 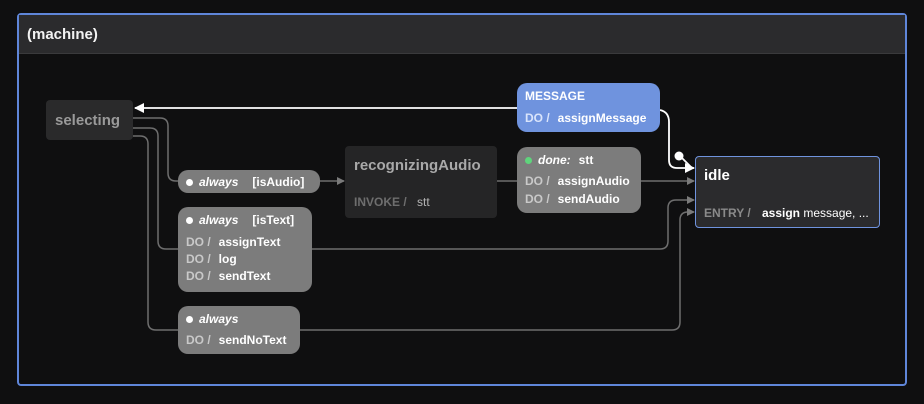 I want to click on state-selecting: selecting, so click(x=89, y=120).